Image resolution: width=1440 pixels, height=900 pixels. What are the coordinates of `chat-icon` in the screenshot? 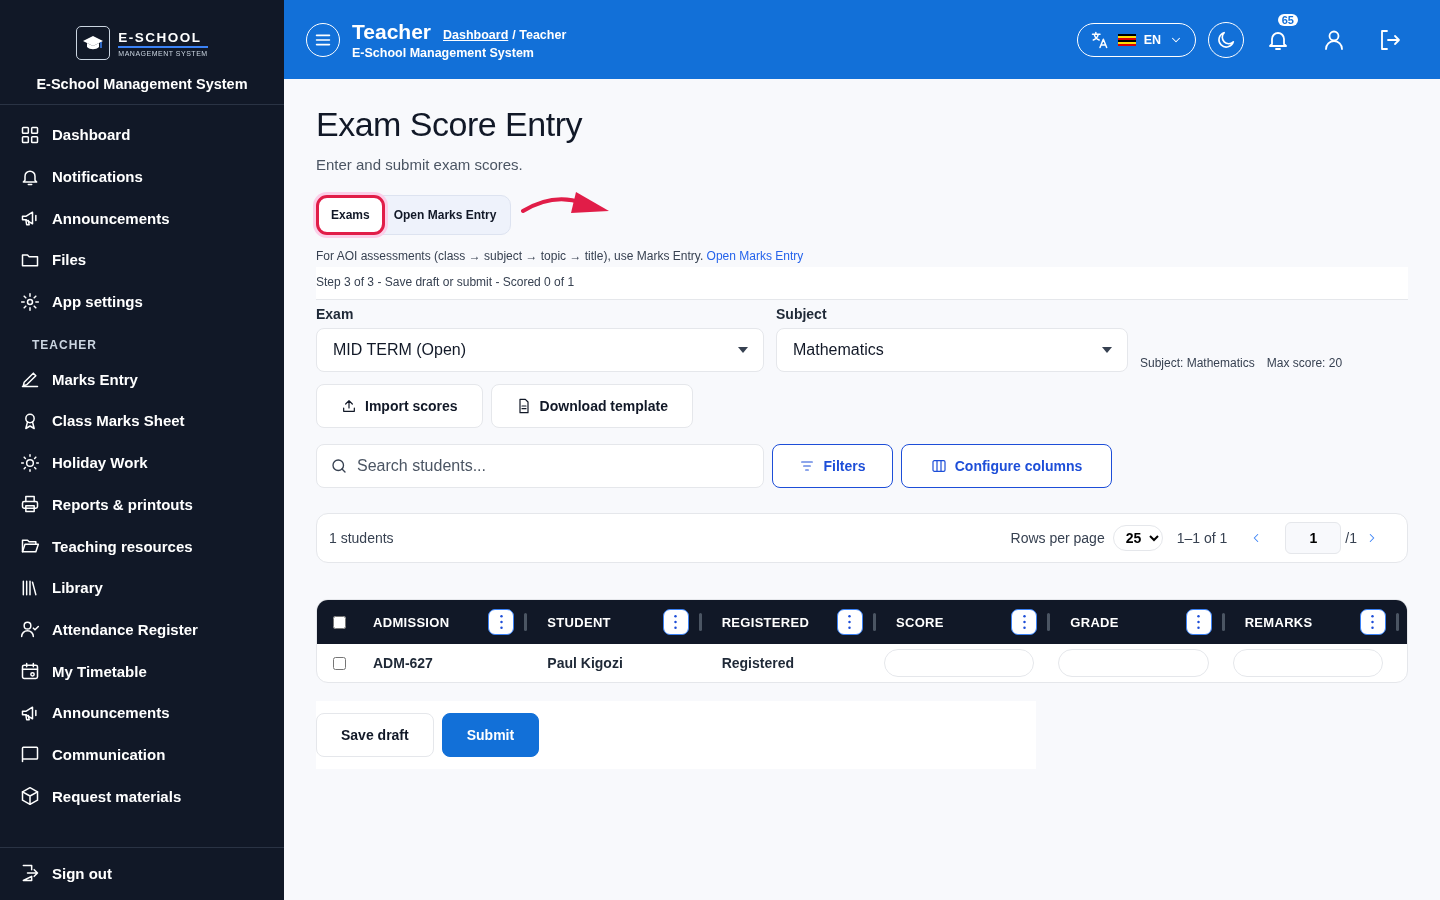 It's located at (30, 754).